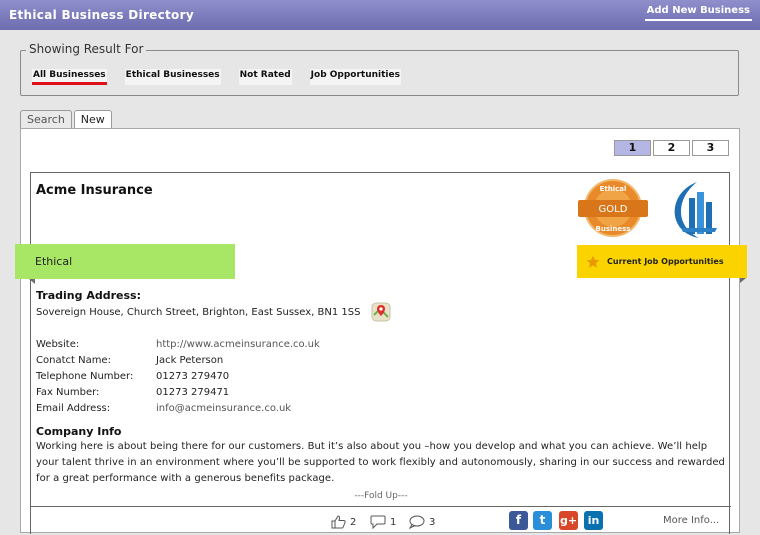 The image size is (760, 535). Describe the element at coordinates (518, 520) in the screenshot. I see `facebook-share-icon: f` at that location.